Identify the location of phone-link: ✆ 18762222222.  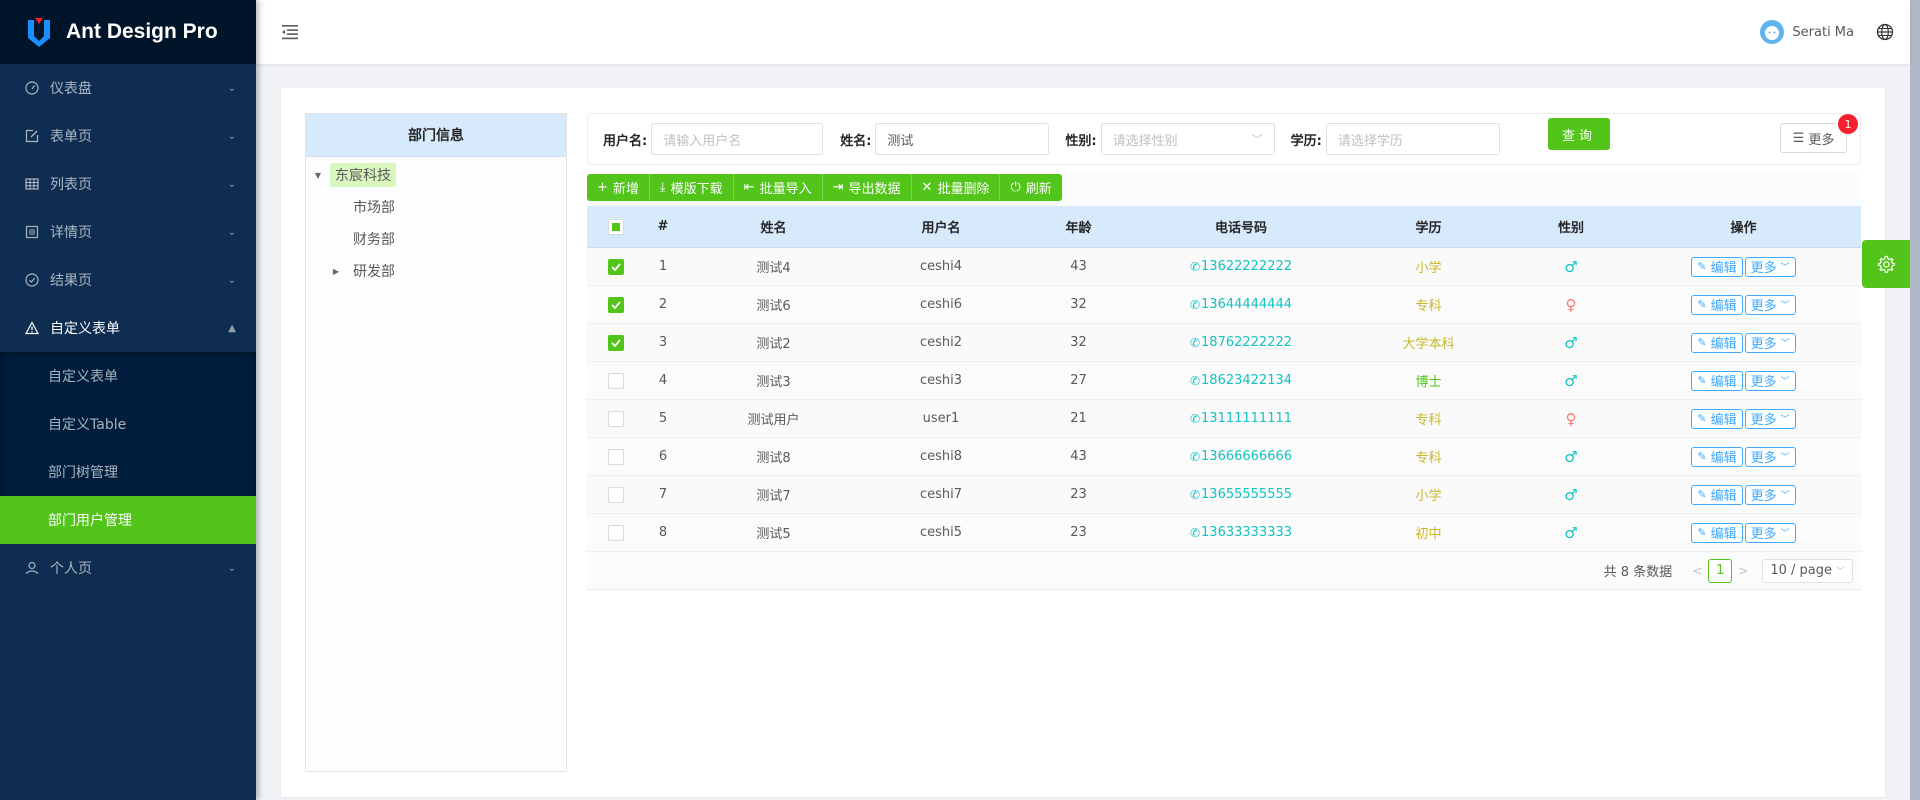
(1241, 342).